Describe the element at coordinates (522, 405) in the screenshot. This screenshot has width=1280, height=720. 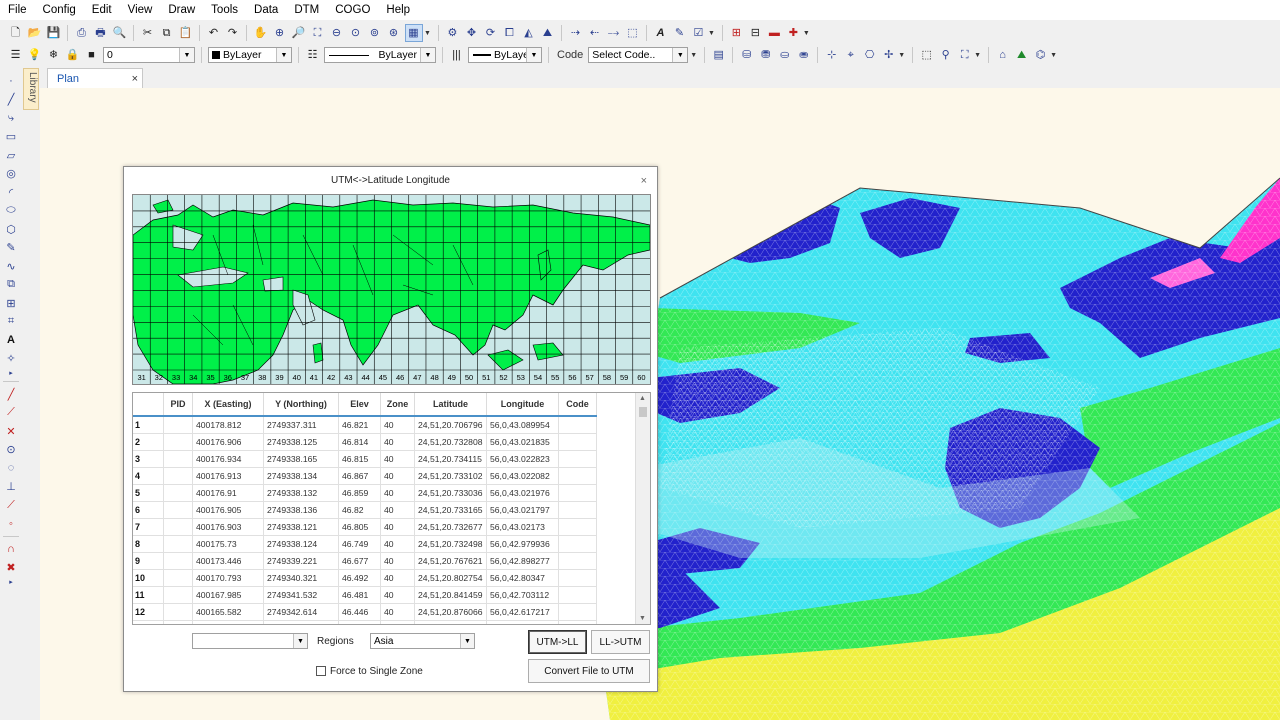
I see `col-longitude: Longitude` at that location.